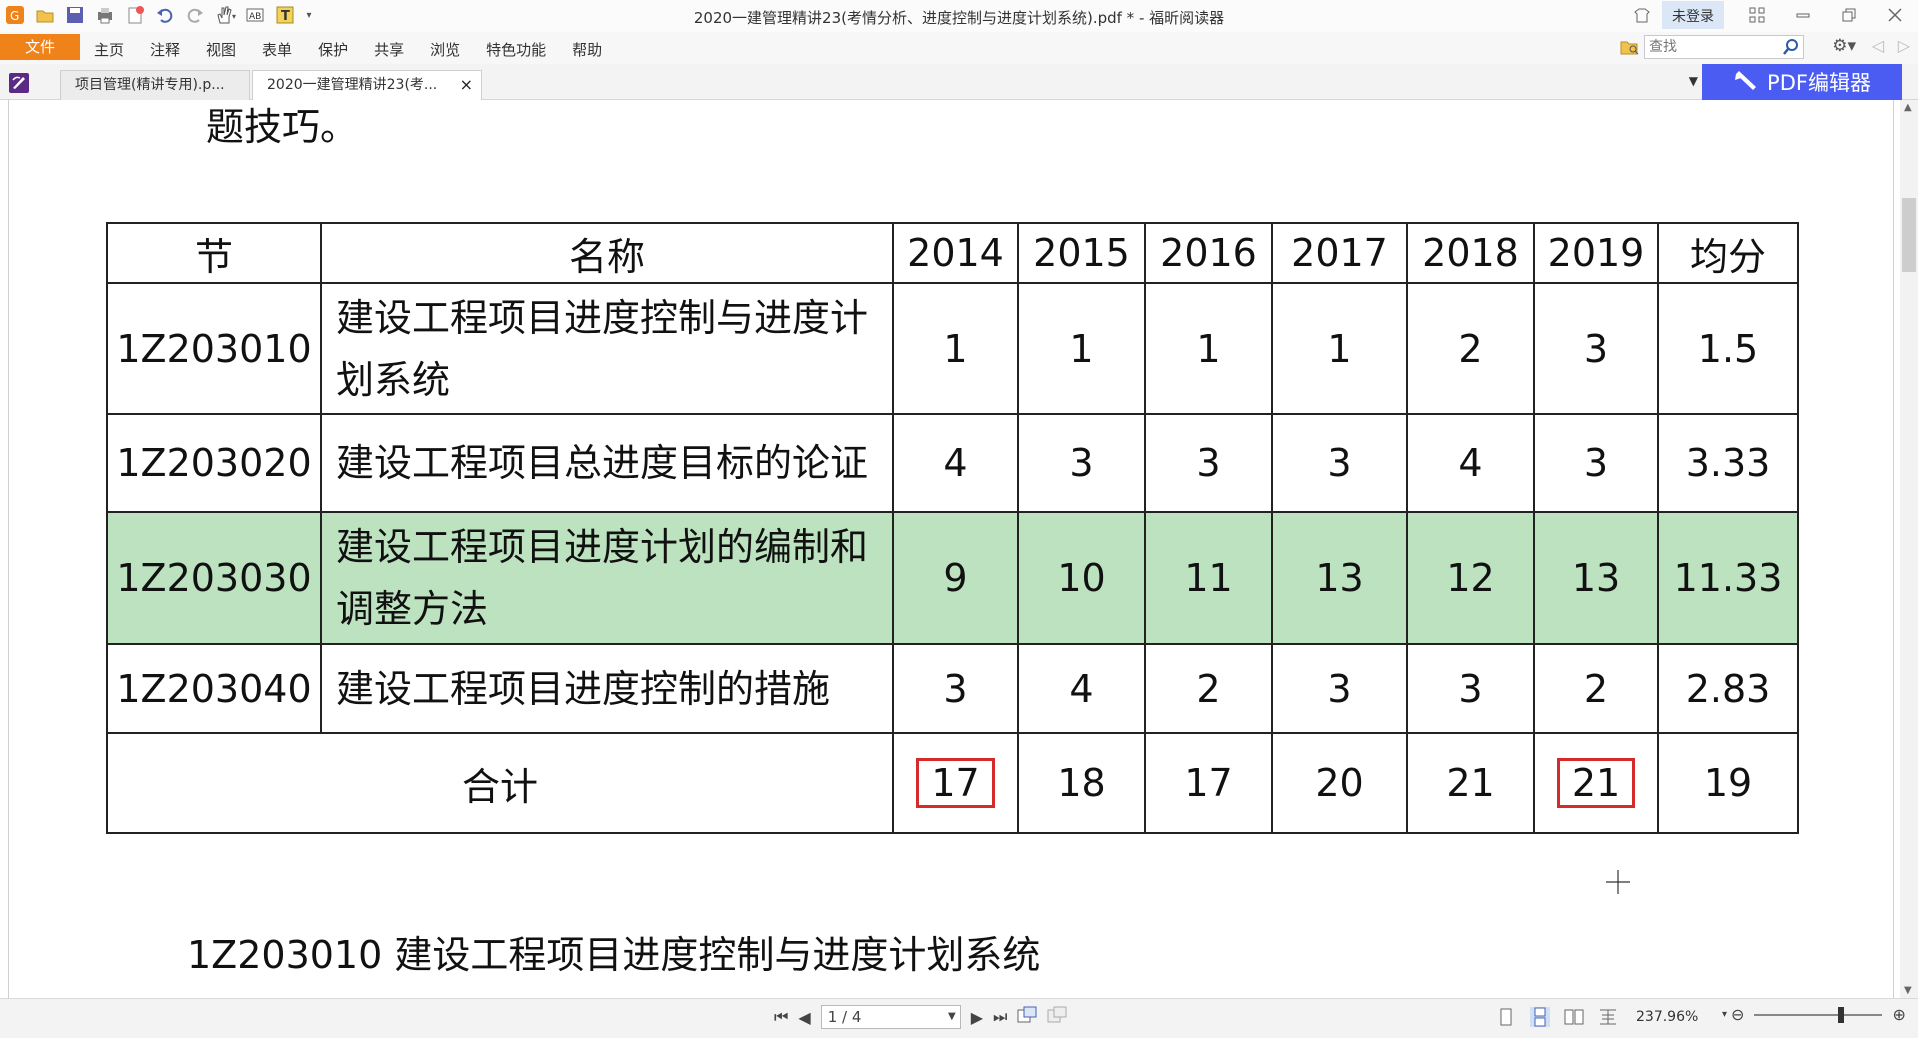 This screenshot has width=1918, height=1038. What do you see at coordinates (277, 49) in the screenshot?
I see `menu-form: 表单` at bounding box center [277, 49].